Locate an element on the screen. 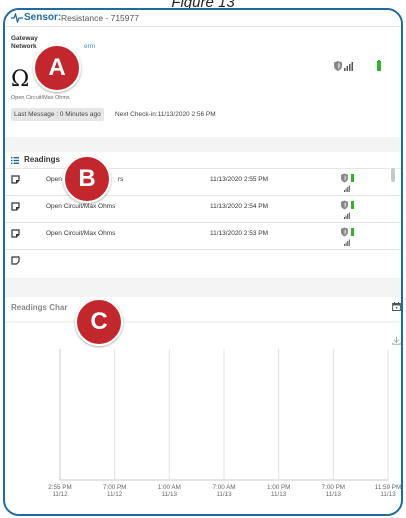 Image resolution: width=406 pixels, height=518 pixels. x-tick-label-time: 11:59 PM is located at coordinates (388, 487).